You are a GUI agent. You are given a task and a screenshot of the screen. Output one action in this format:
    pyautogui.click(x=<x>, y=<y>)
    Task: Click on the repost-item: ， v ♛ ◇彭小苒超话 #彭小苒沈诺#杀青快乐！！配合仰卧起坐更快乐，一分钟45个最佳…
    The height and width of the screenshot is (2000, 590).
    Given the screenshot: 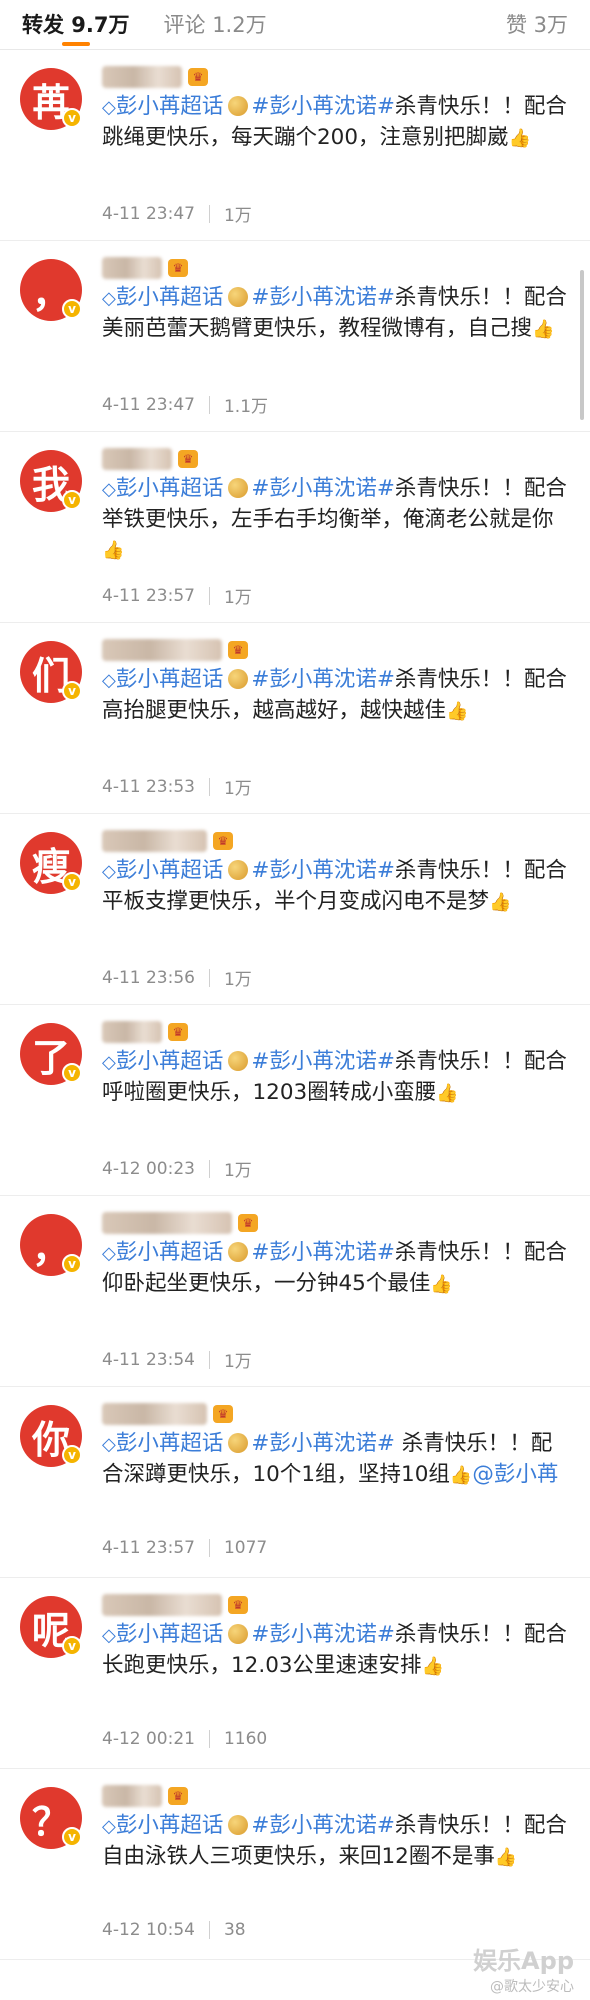 What is the action you would take?
    pyautogui.click(x=295, y=1291)
    